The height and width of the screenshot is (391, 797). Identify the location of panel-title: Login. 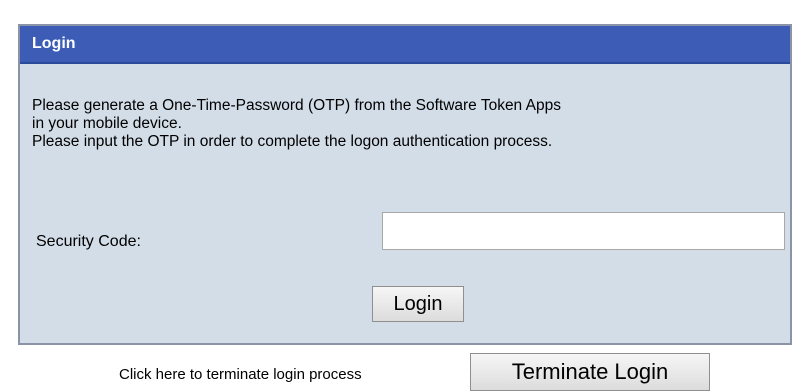
(54, 43).